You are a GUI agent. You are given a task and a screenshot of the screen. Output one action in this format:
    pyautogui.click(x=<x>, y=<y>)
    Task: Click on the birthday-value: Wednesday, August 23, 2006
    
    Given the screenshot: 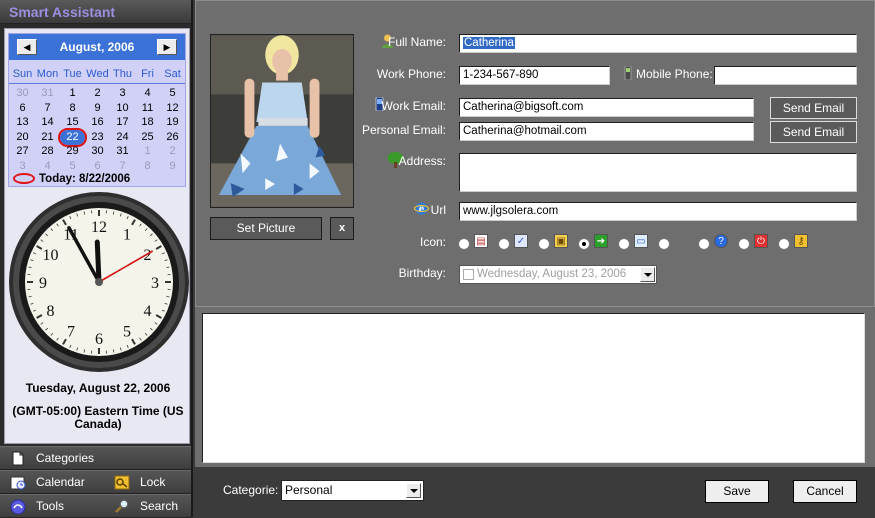 What is the action you would take?
    pyautogui.click(x=551, y=274)
    